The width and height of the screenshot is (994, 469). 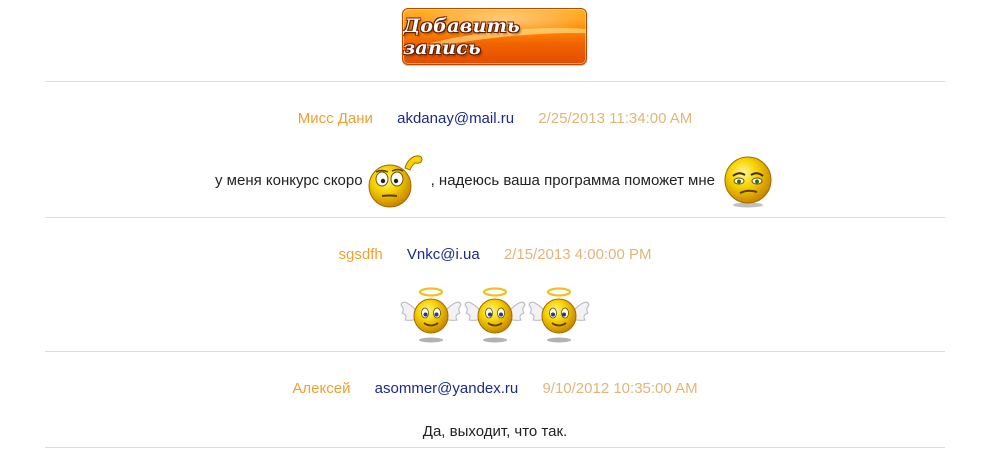 What do you see at coordinates (455, 118) in the screenshot?
I see `entry-email: akdanay@mail.ru` at bounding box center [455, 118].